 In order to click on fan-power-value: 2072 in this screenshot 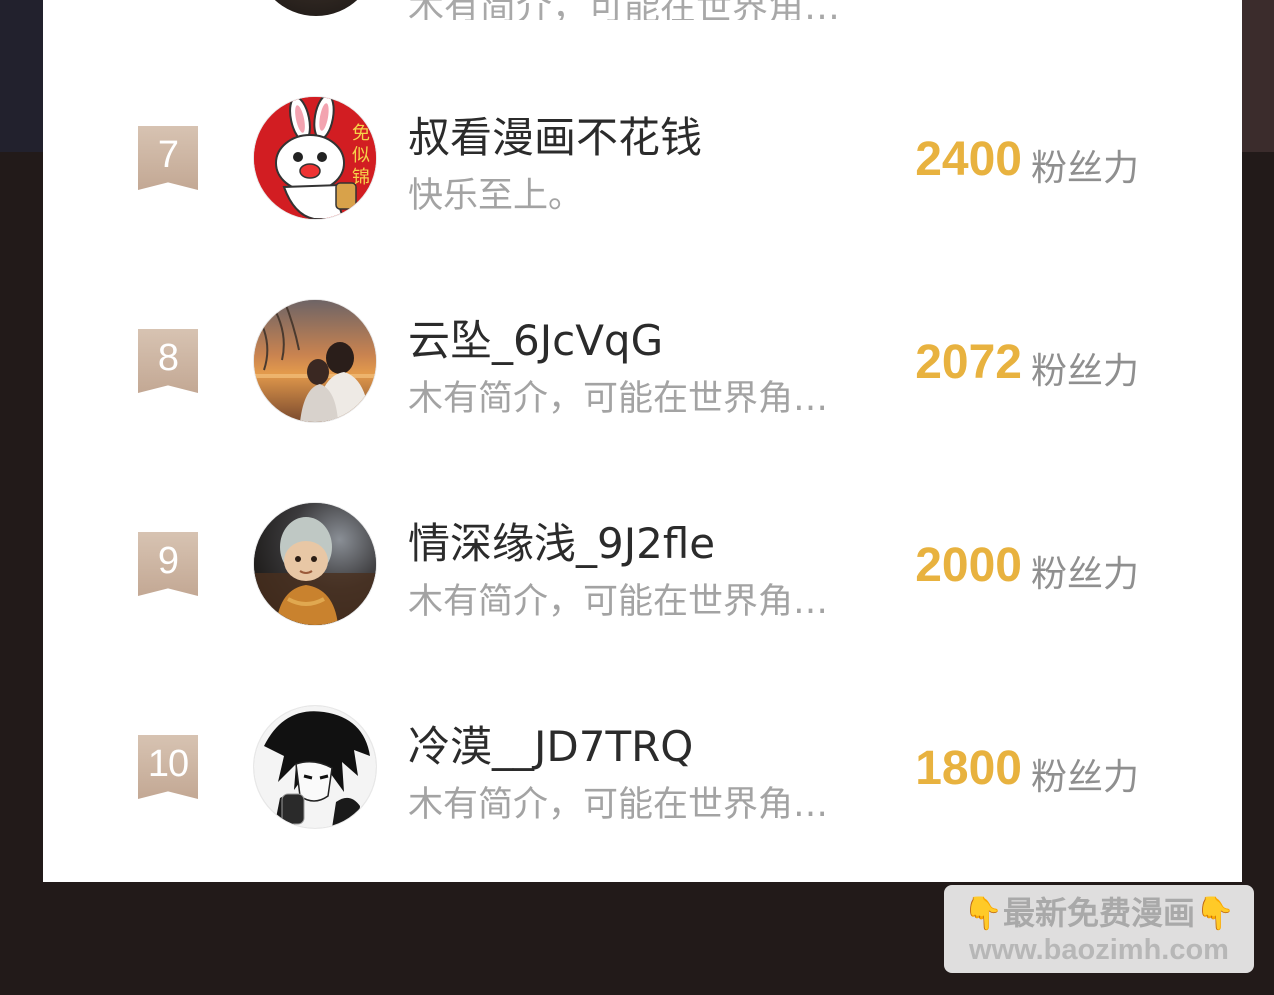, I will do `click(968, 362)`.